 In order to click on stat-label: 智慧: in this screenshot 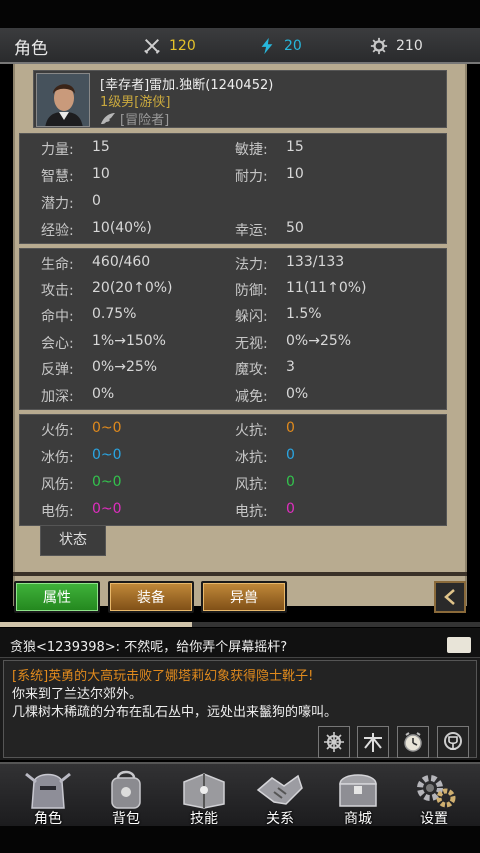, I will do `click(57, 177)`.